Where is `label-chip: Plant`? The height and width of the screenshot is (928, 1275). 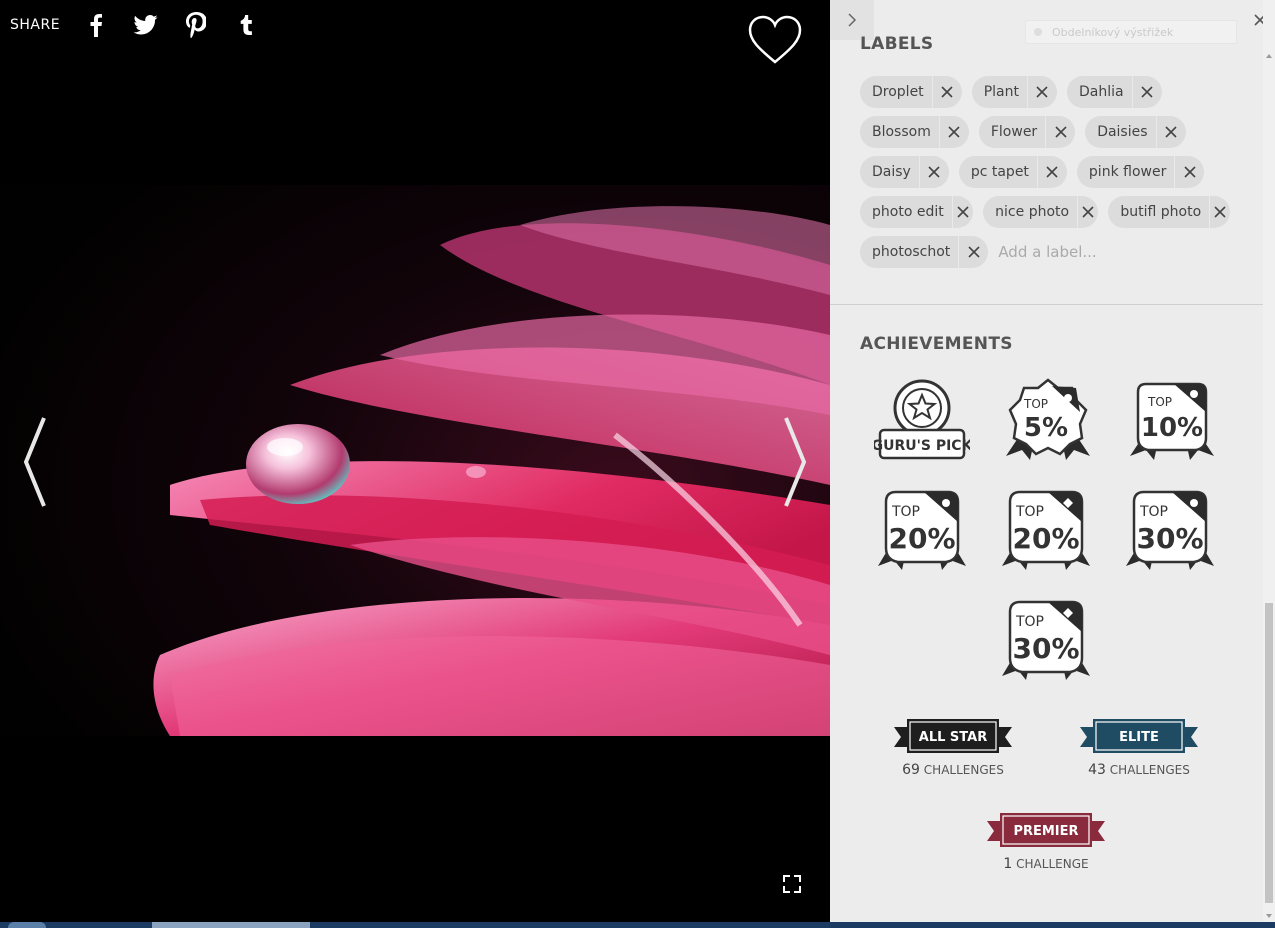
label-chip: Plant is located at coordinates (1014, 92).